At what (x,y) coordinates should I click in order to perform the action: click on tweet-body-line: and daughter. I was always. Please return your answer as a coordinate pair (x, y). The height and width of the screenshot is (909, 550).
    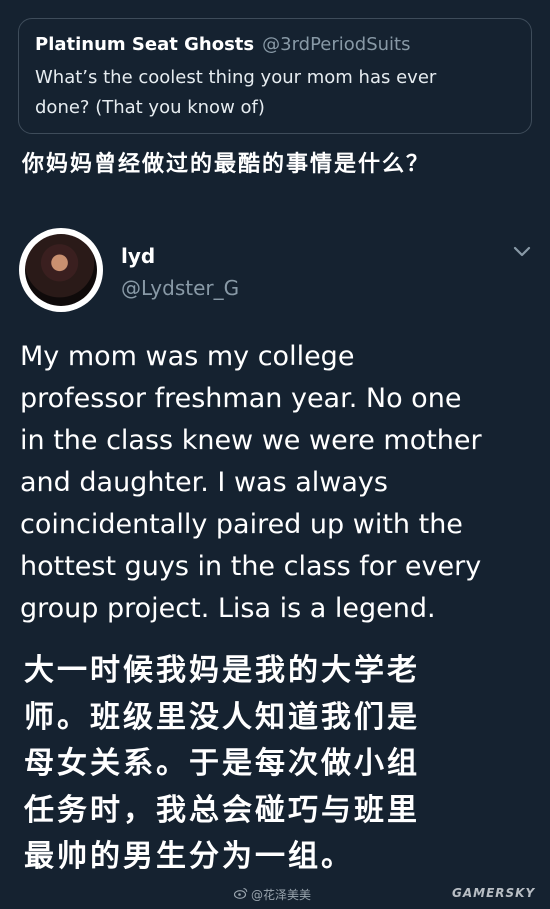
    Looking at the image, I should click on (204, 482).